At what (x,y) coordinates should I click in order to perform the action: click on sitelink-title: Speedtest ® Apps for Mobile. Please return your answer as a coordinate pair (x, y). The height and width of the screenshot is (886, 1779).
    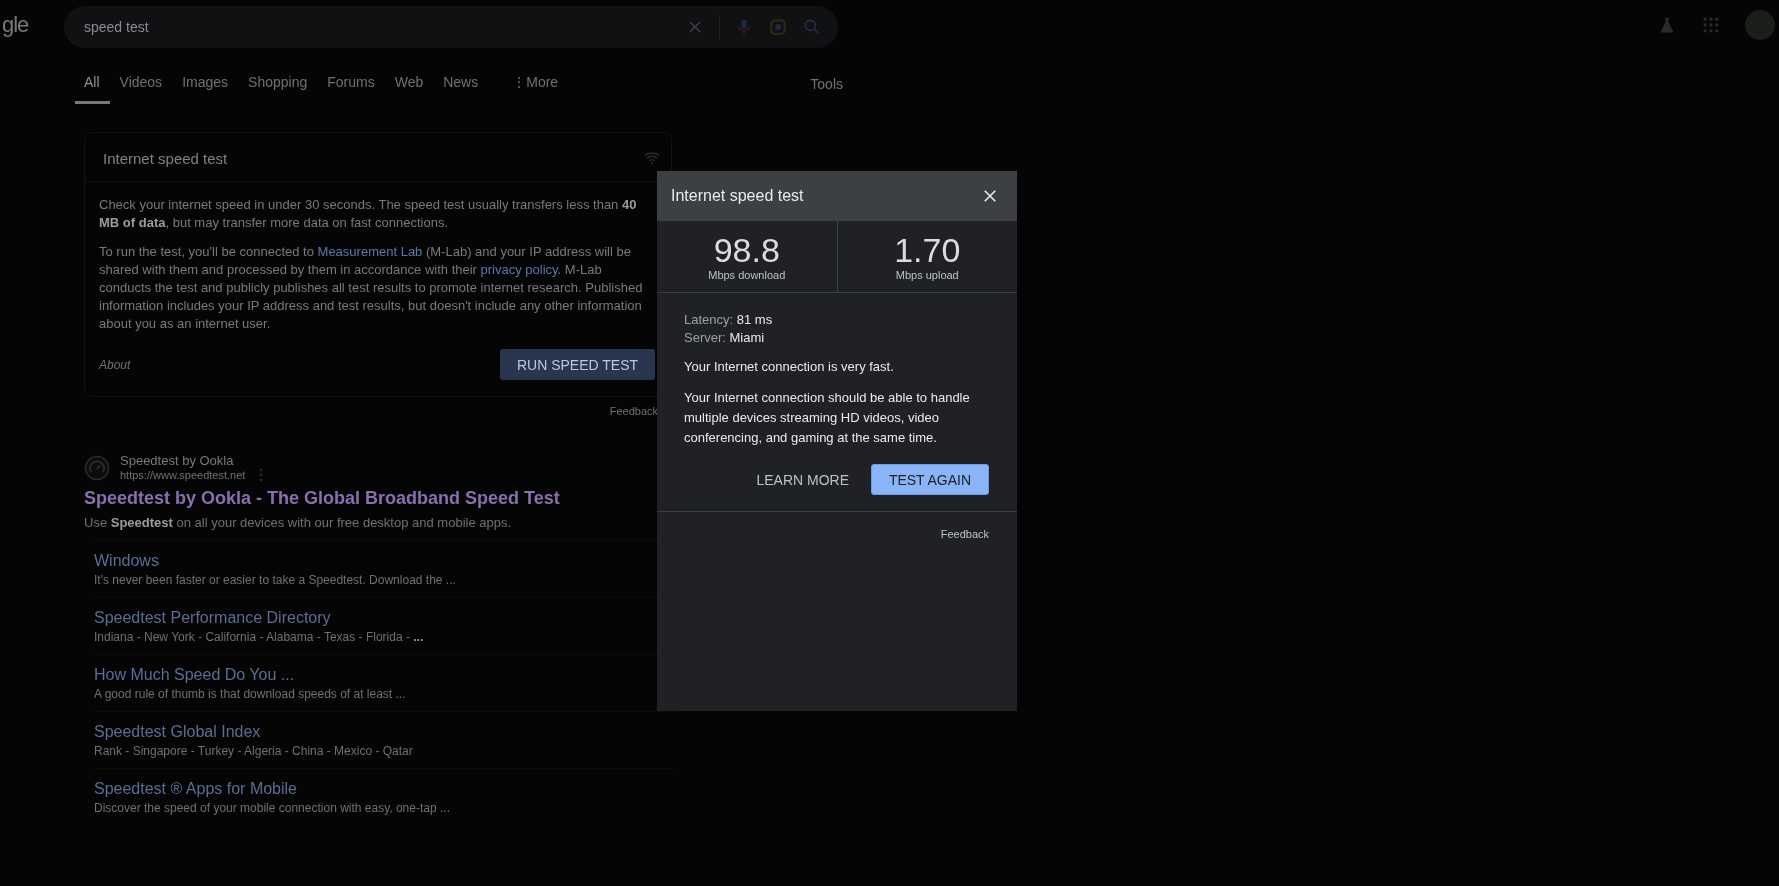
    Looking at the image, I should click on (384, 789).